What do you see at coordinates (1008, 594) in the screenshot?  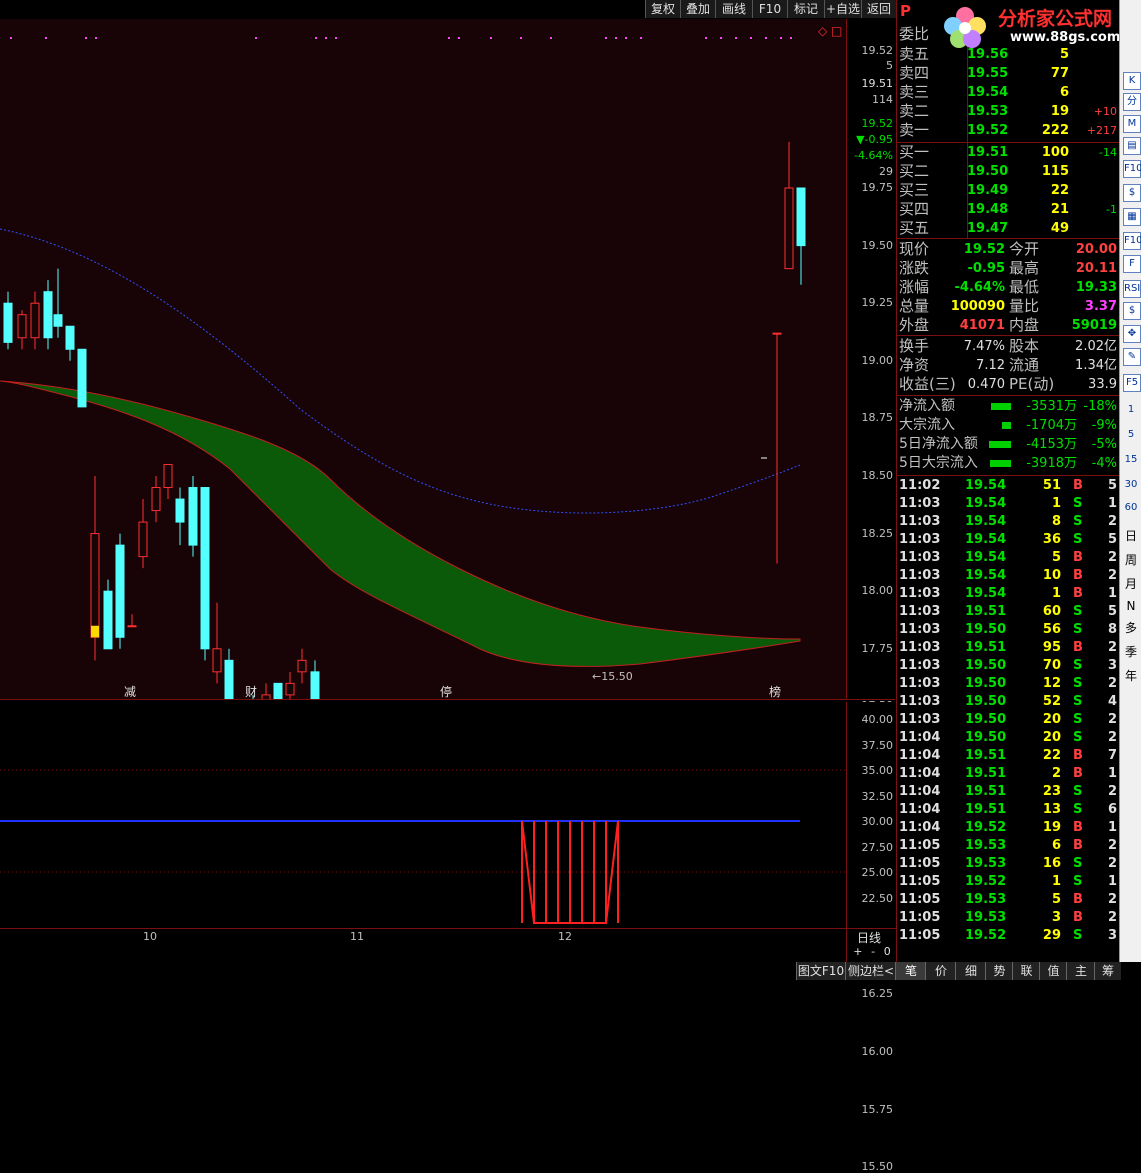 I see `tick-row: 11:03 19.54 1 B 1` at bounding box center [1008, 594].